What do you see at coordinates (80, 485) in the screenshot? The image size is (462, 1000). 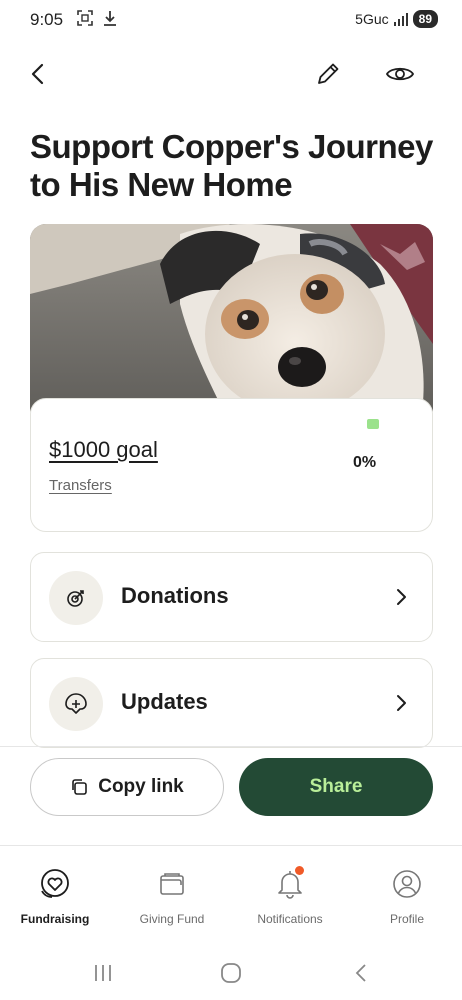 I see `transfers-link: Transfers` at bounding box center [80, 485].